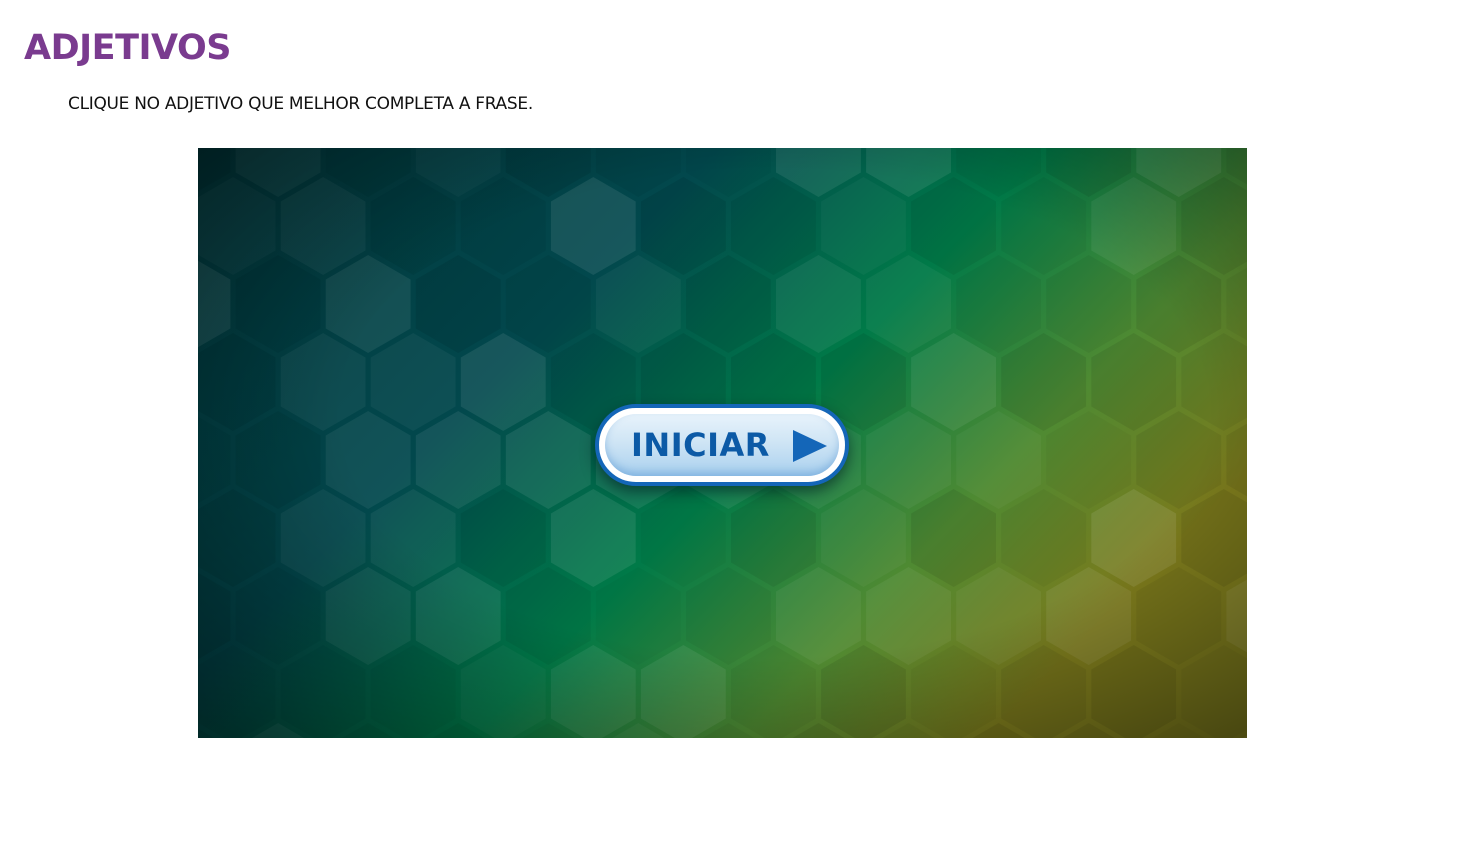 The height and width of the screenshot is (850, 1460). Describe the element at coordinates (127, 48) in the screenshot. I see `page-title: ADJETIVOS` at that location.